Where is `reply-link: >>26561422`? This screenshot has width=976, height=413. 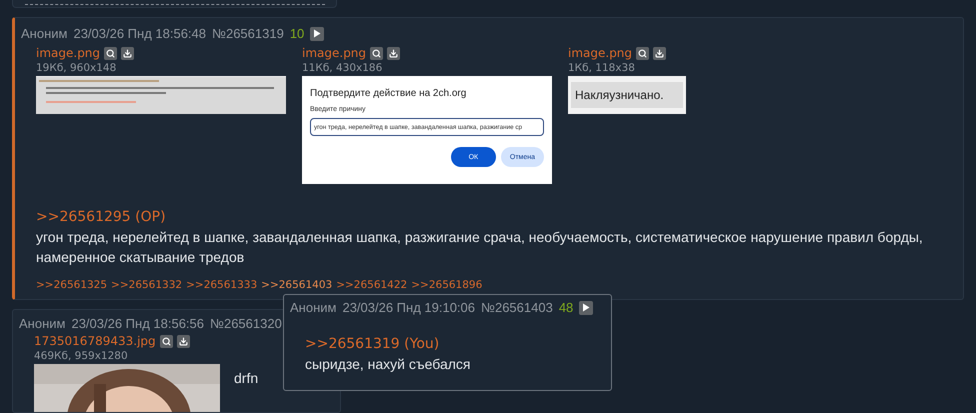 reply-link: >>26561422 is located at coordinates (372, 285).